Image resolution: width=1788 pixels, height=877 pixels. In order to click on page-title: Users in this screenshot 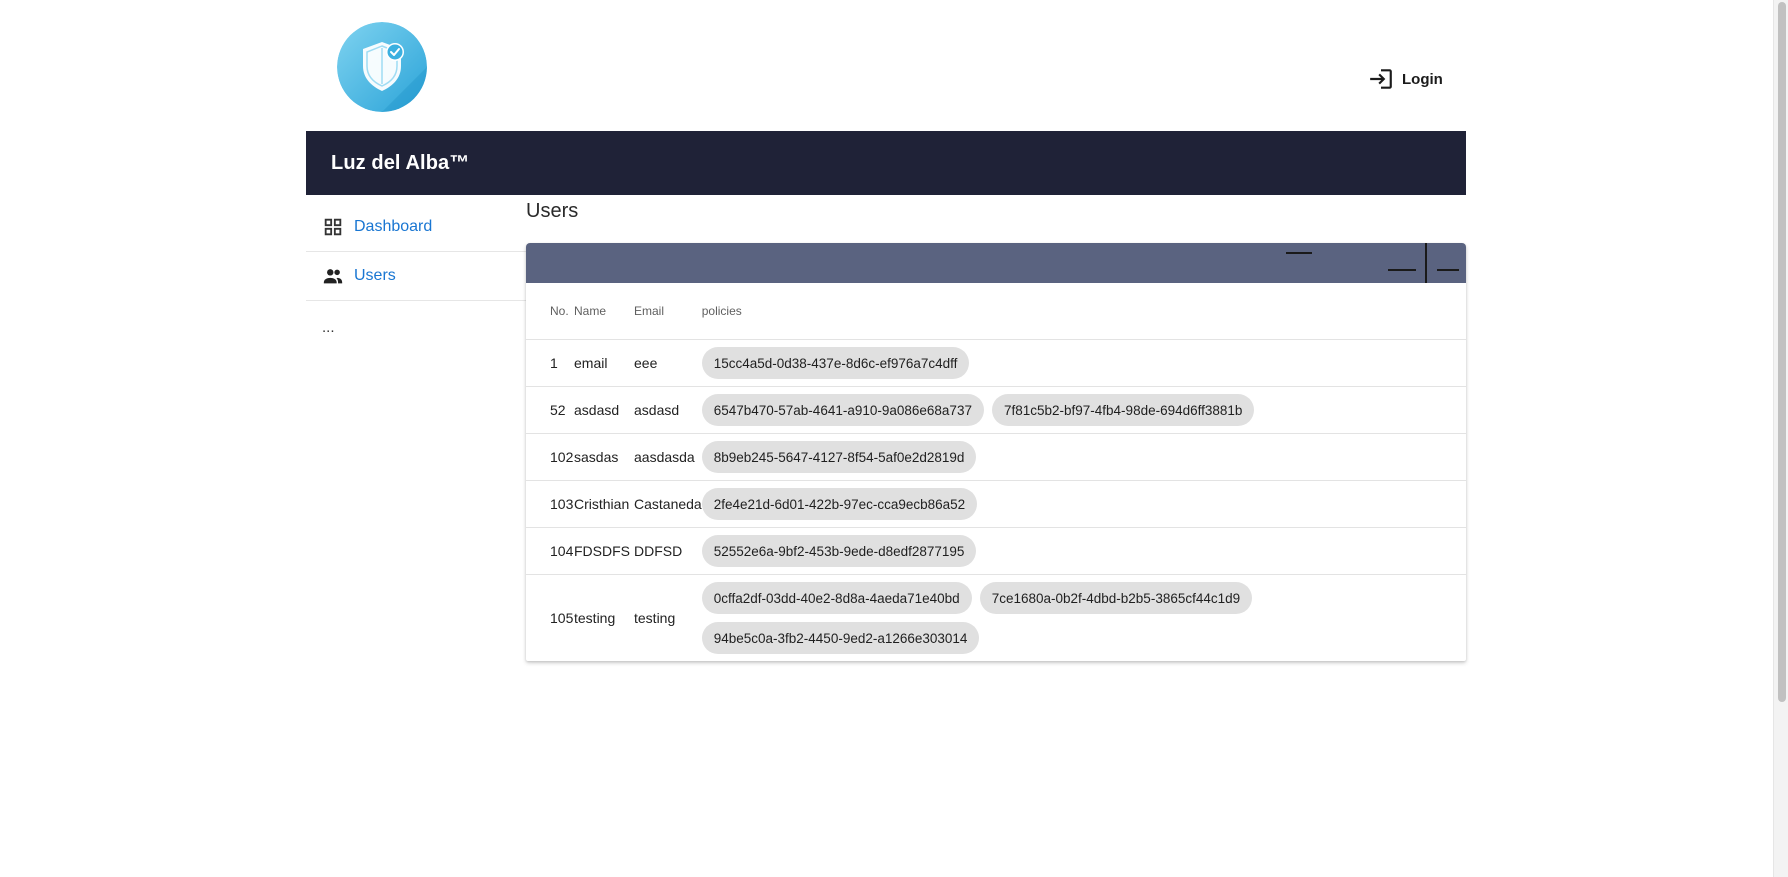, I will do `click(552, 211)`.